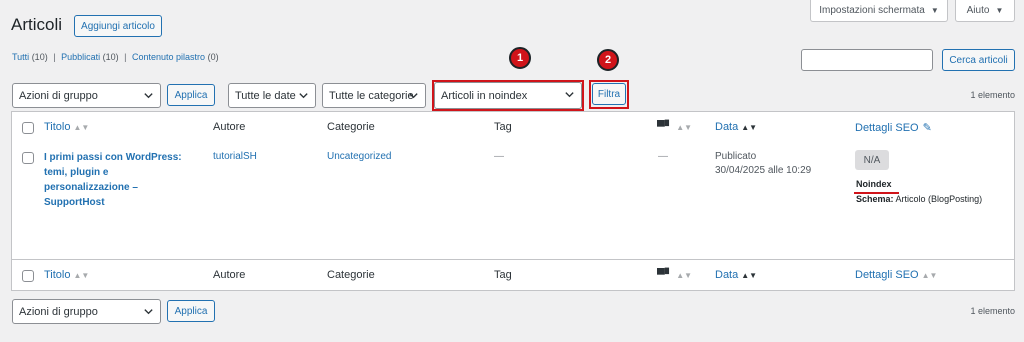  I want to click on schema-label: Schema:, so click(875, 199).